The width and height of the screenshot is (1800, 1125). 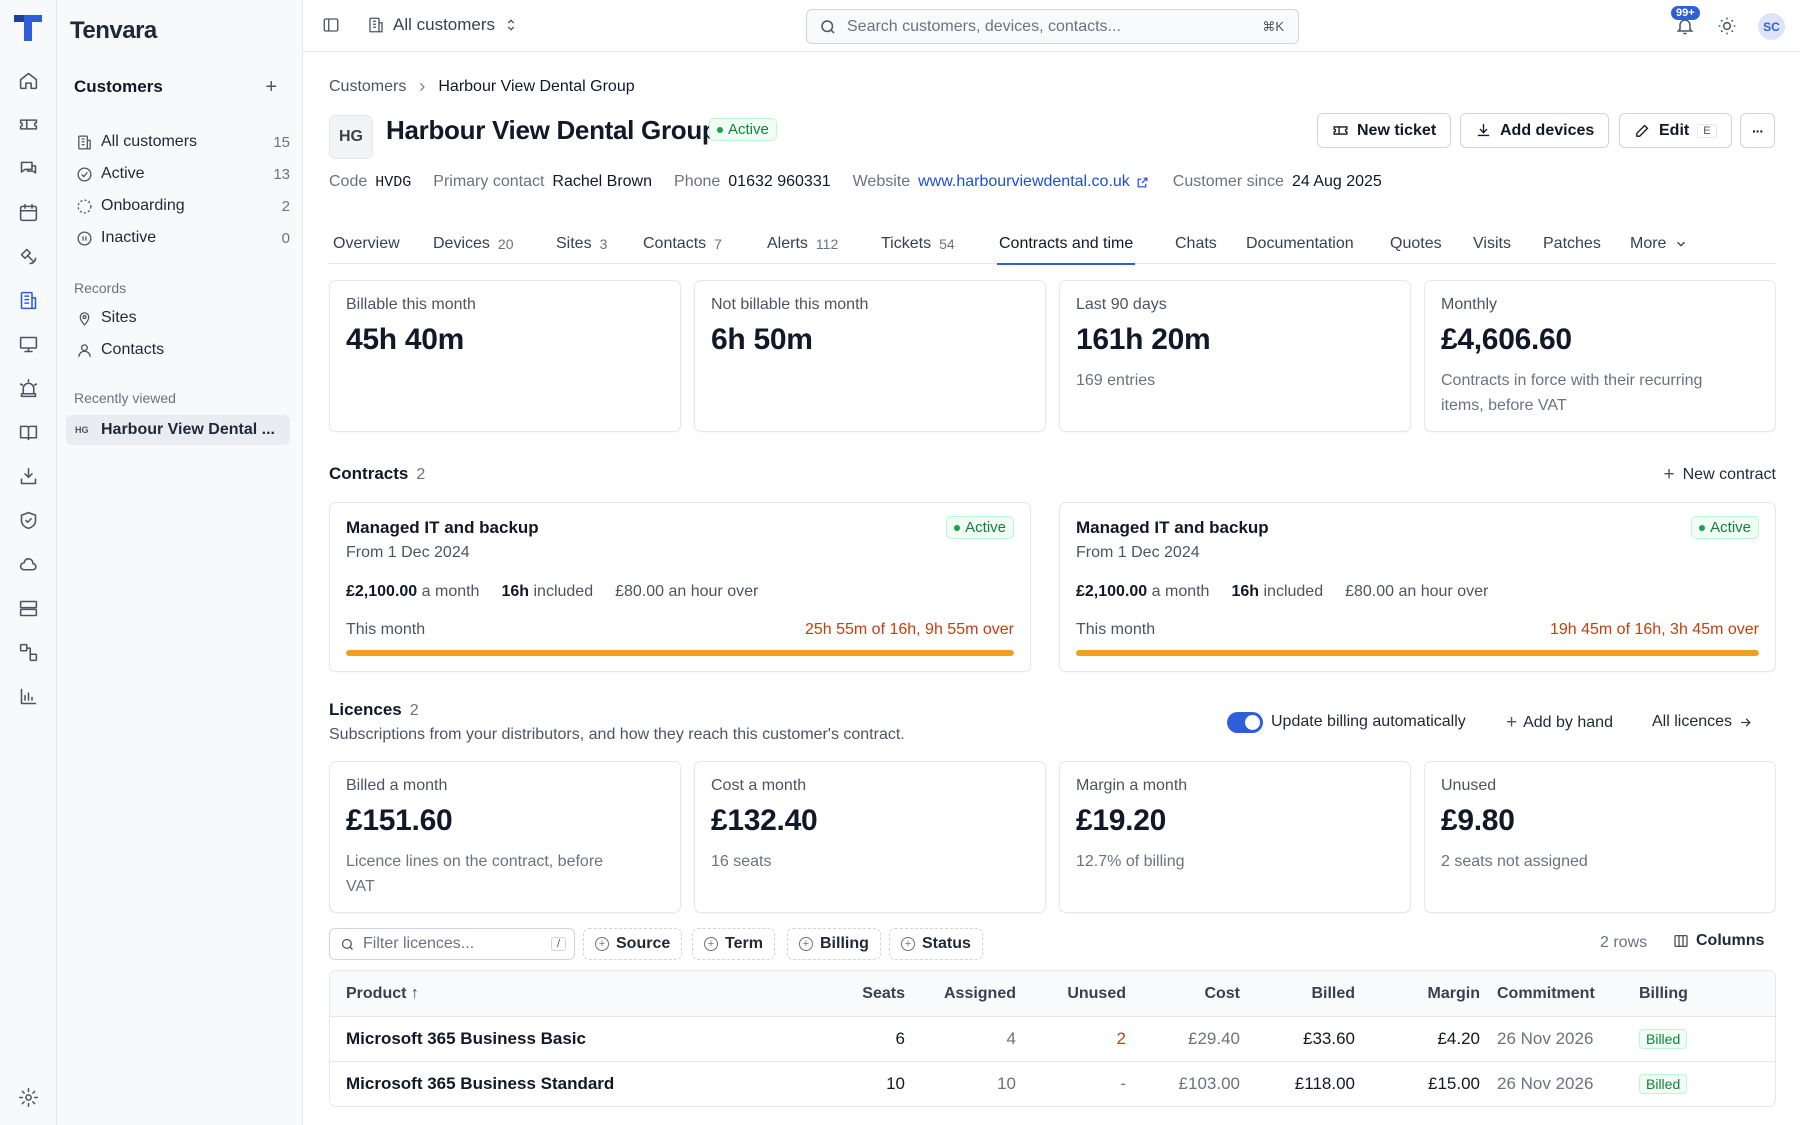 I want to click on cell-billing: Billed, so click(x=1663, y=1084).